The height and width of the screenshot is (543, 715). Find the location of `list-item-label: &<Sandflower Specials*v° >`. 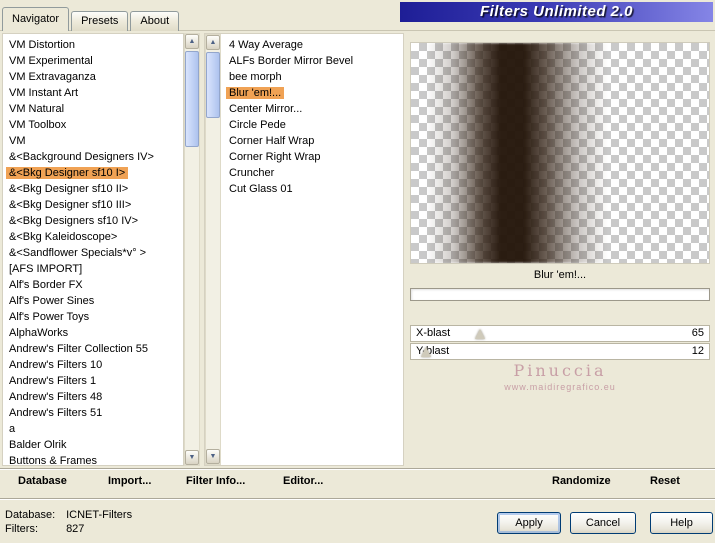

list-item-label: &<Sandflower Specials*v° > is located at coordinates (78, 253).